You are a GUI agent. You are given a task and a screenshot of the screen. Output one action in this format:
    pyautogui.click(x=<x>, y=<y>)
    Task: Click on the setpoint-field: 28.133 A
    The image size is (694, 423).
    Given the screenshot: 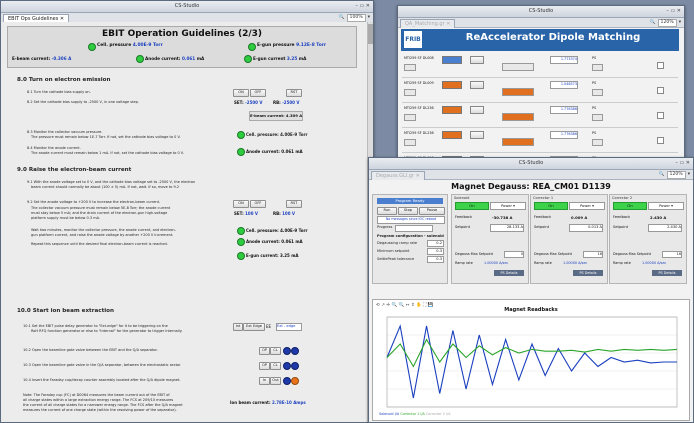 What is the action you would take?
    pyautogui.click(x=507, y=228)
    